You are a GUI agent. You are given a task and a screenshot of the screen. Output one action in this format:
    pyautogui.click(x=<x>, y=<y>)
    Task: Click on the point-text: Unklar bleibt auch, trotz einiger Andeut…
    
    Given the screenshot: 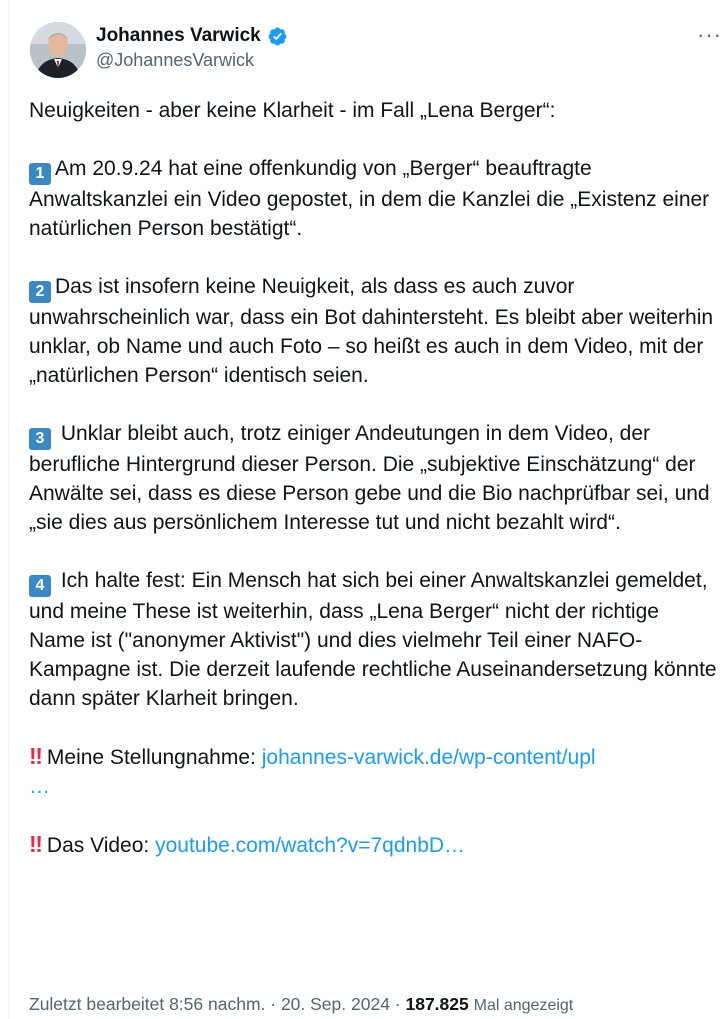 What is the action you would take?
    pyautogui.click(x=369, y=478)
    